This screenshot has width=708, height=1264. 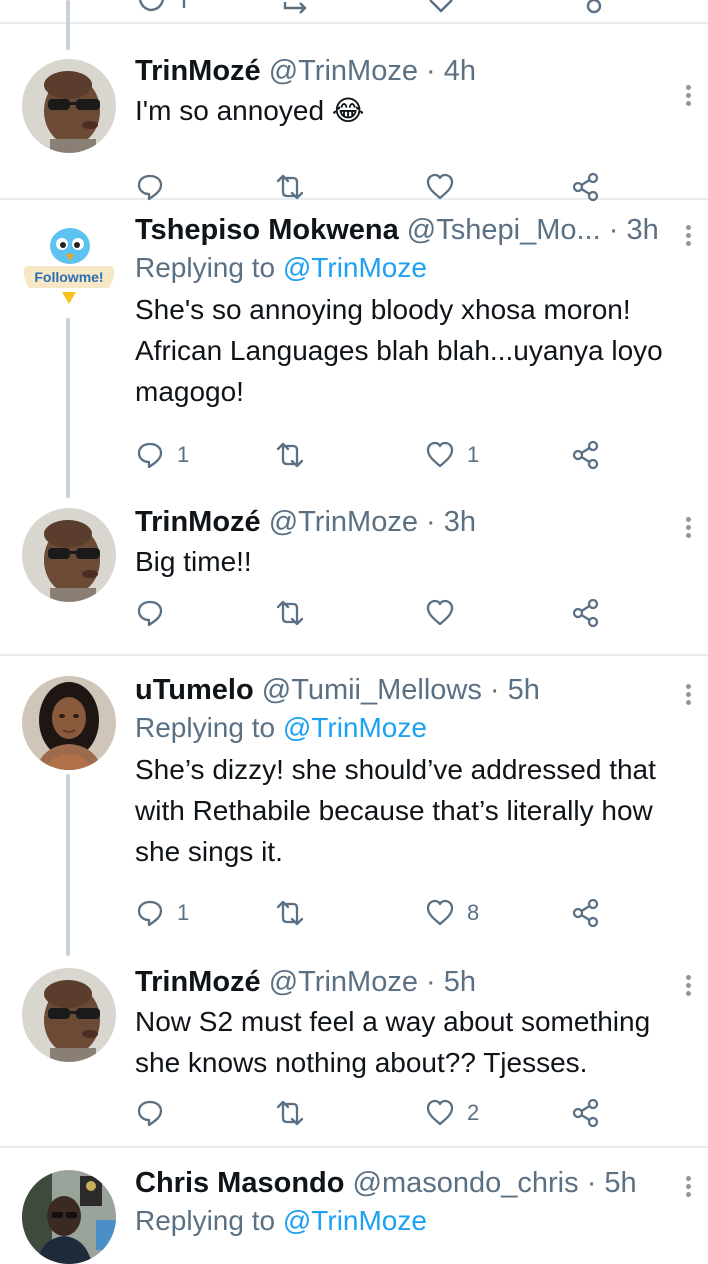 I want to click on previous-tweet-actions, so click(x=354, y=25).